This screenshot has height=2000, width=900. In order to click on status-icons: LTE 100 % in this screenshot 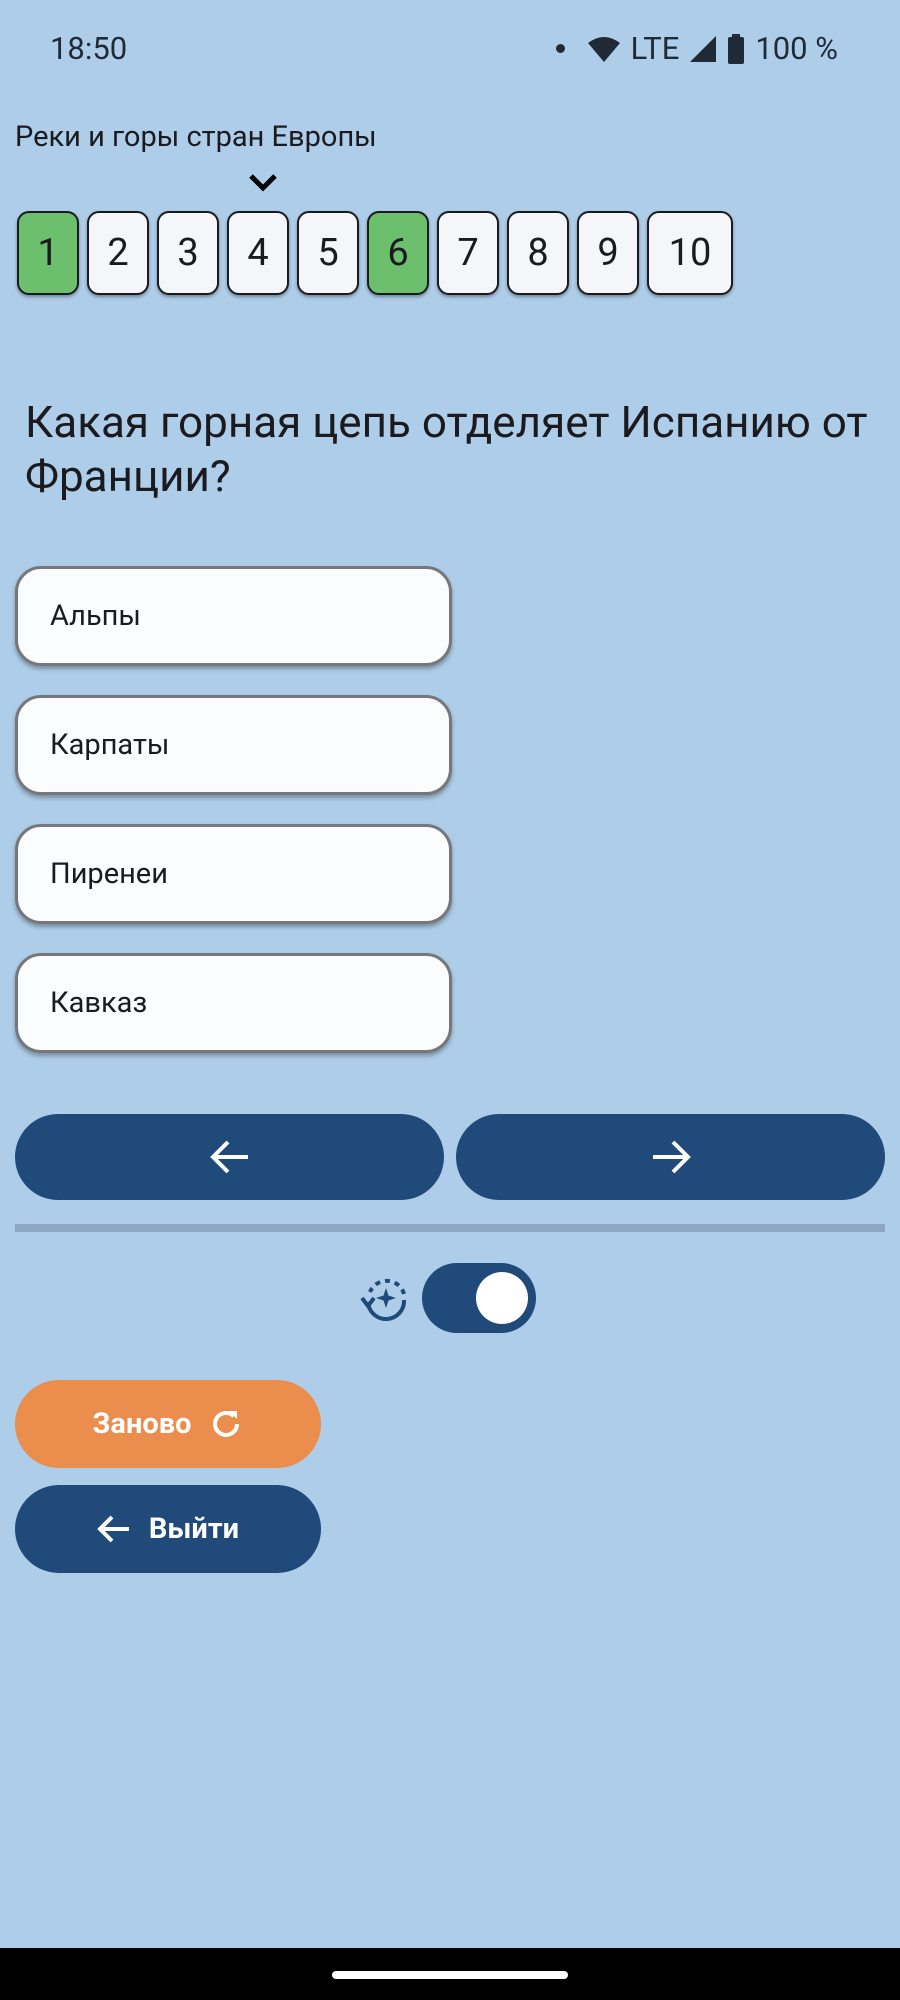, I will do `click(696, 48)`.